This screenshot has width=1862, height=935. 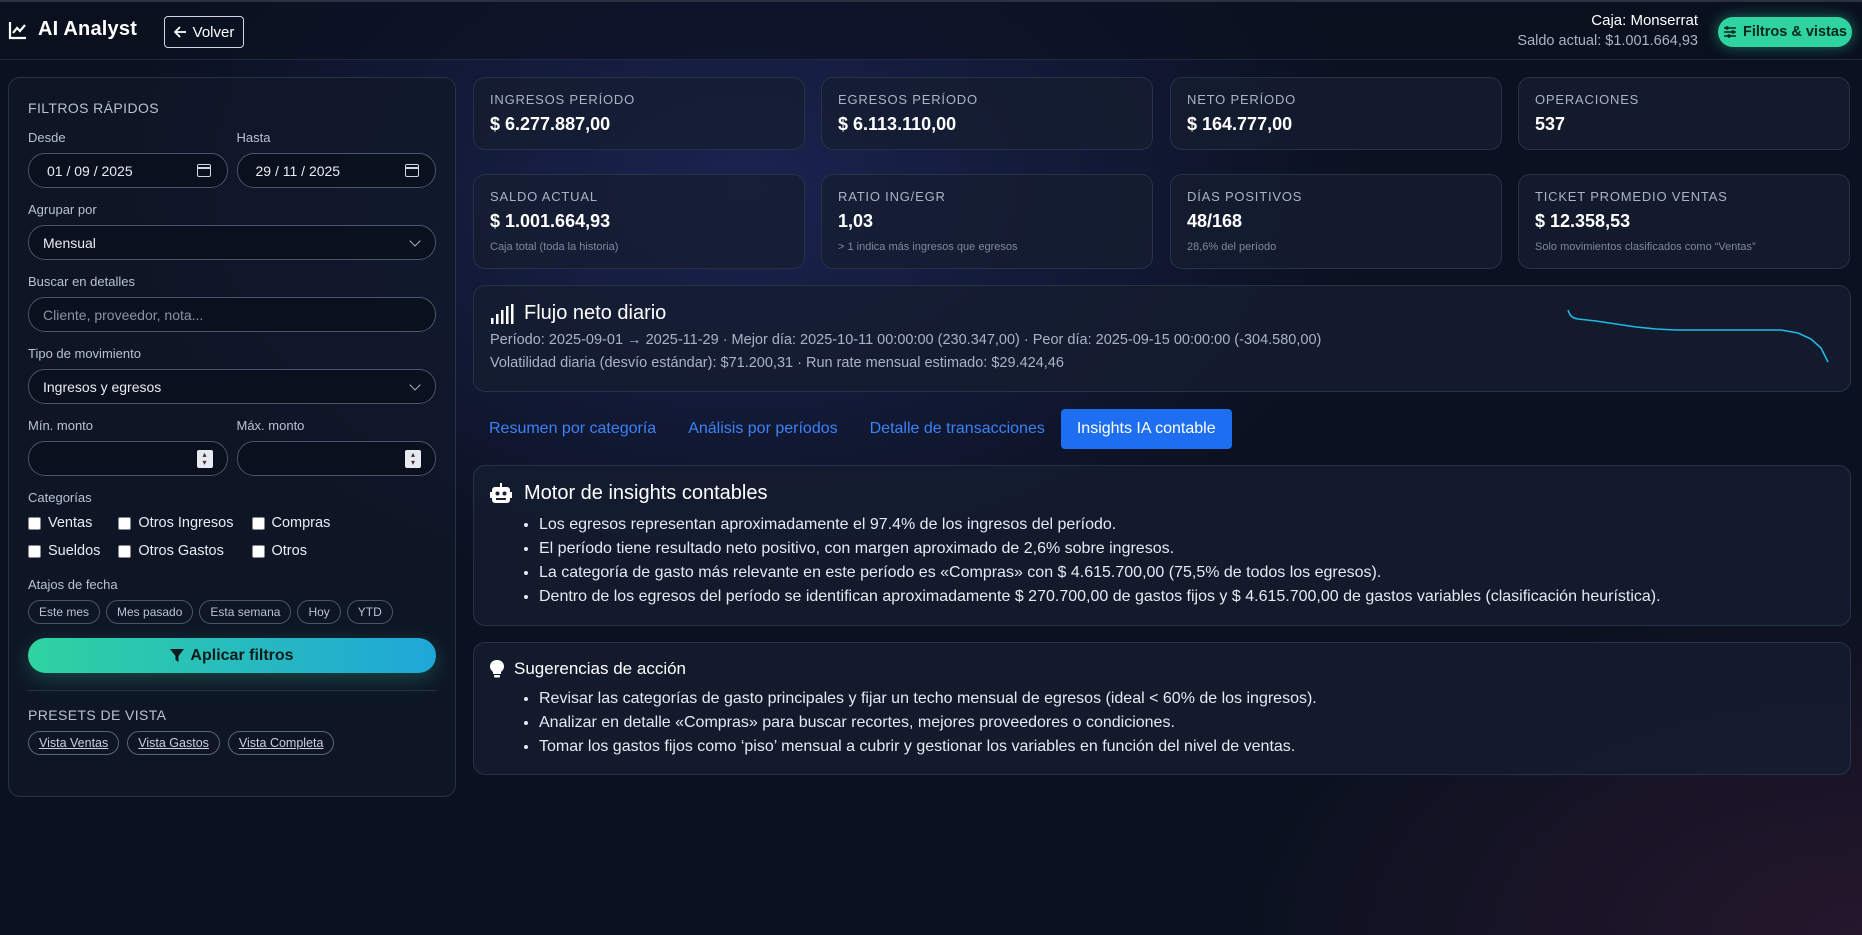 I want to click on apply-filters-button: Aplicar filtros, so click(x=232, y=655).